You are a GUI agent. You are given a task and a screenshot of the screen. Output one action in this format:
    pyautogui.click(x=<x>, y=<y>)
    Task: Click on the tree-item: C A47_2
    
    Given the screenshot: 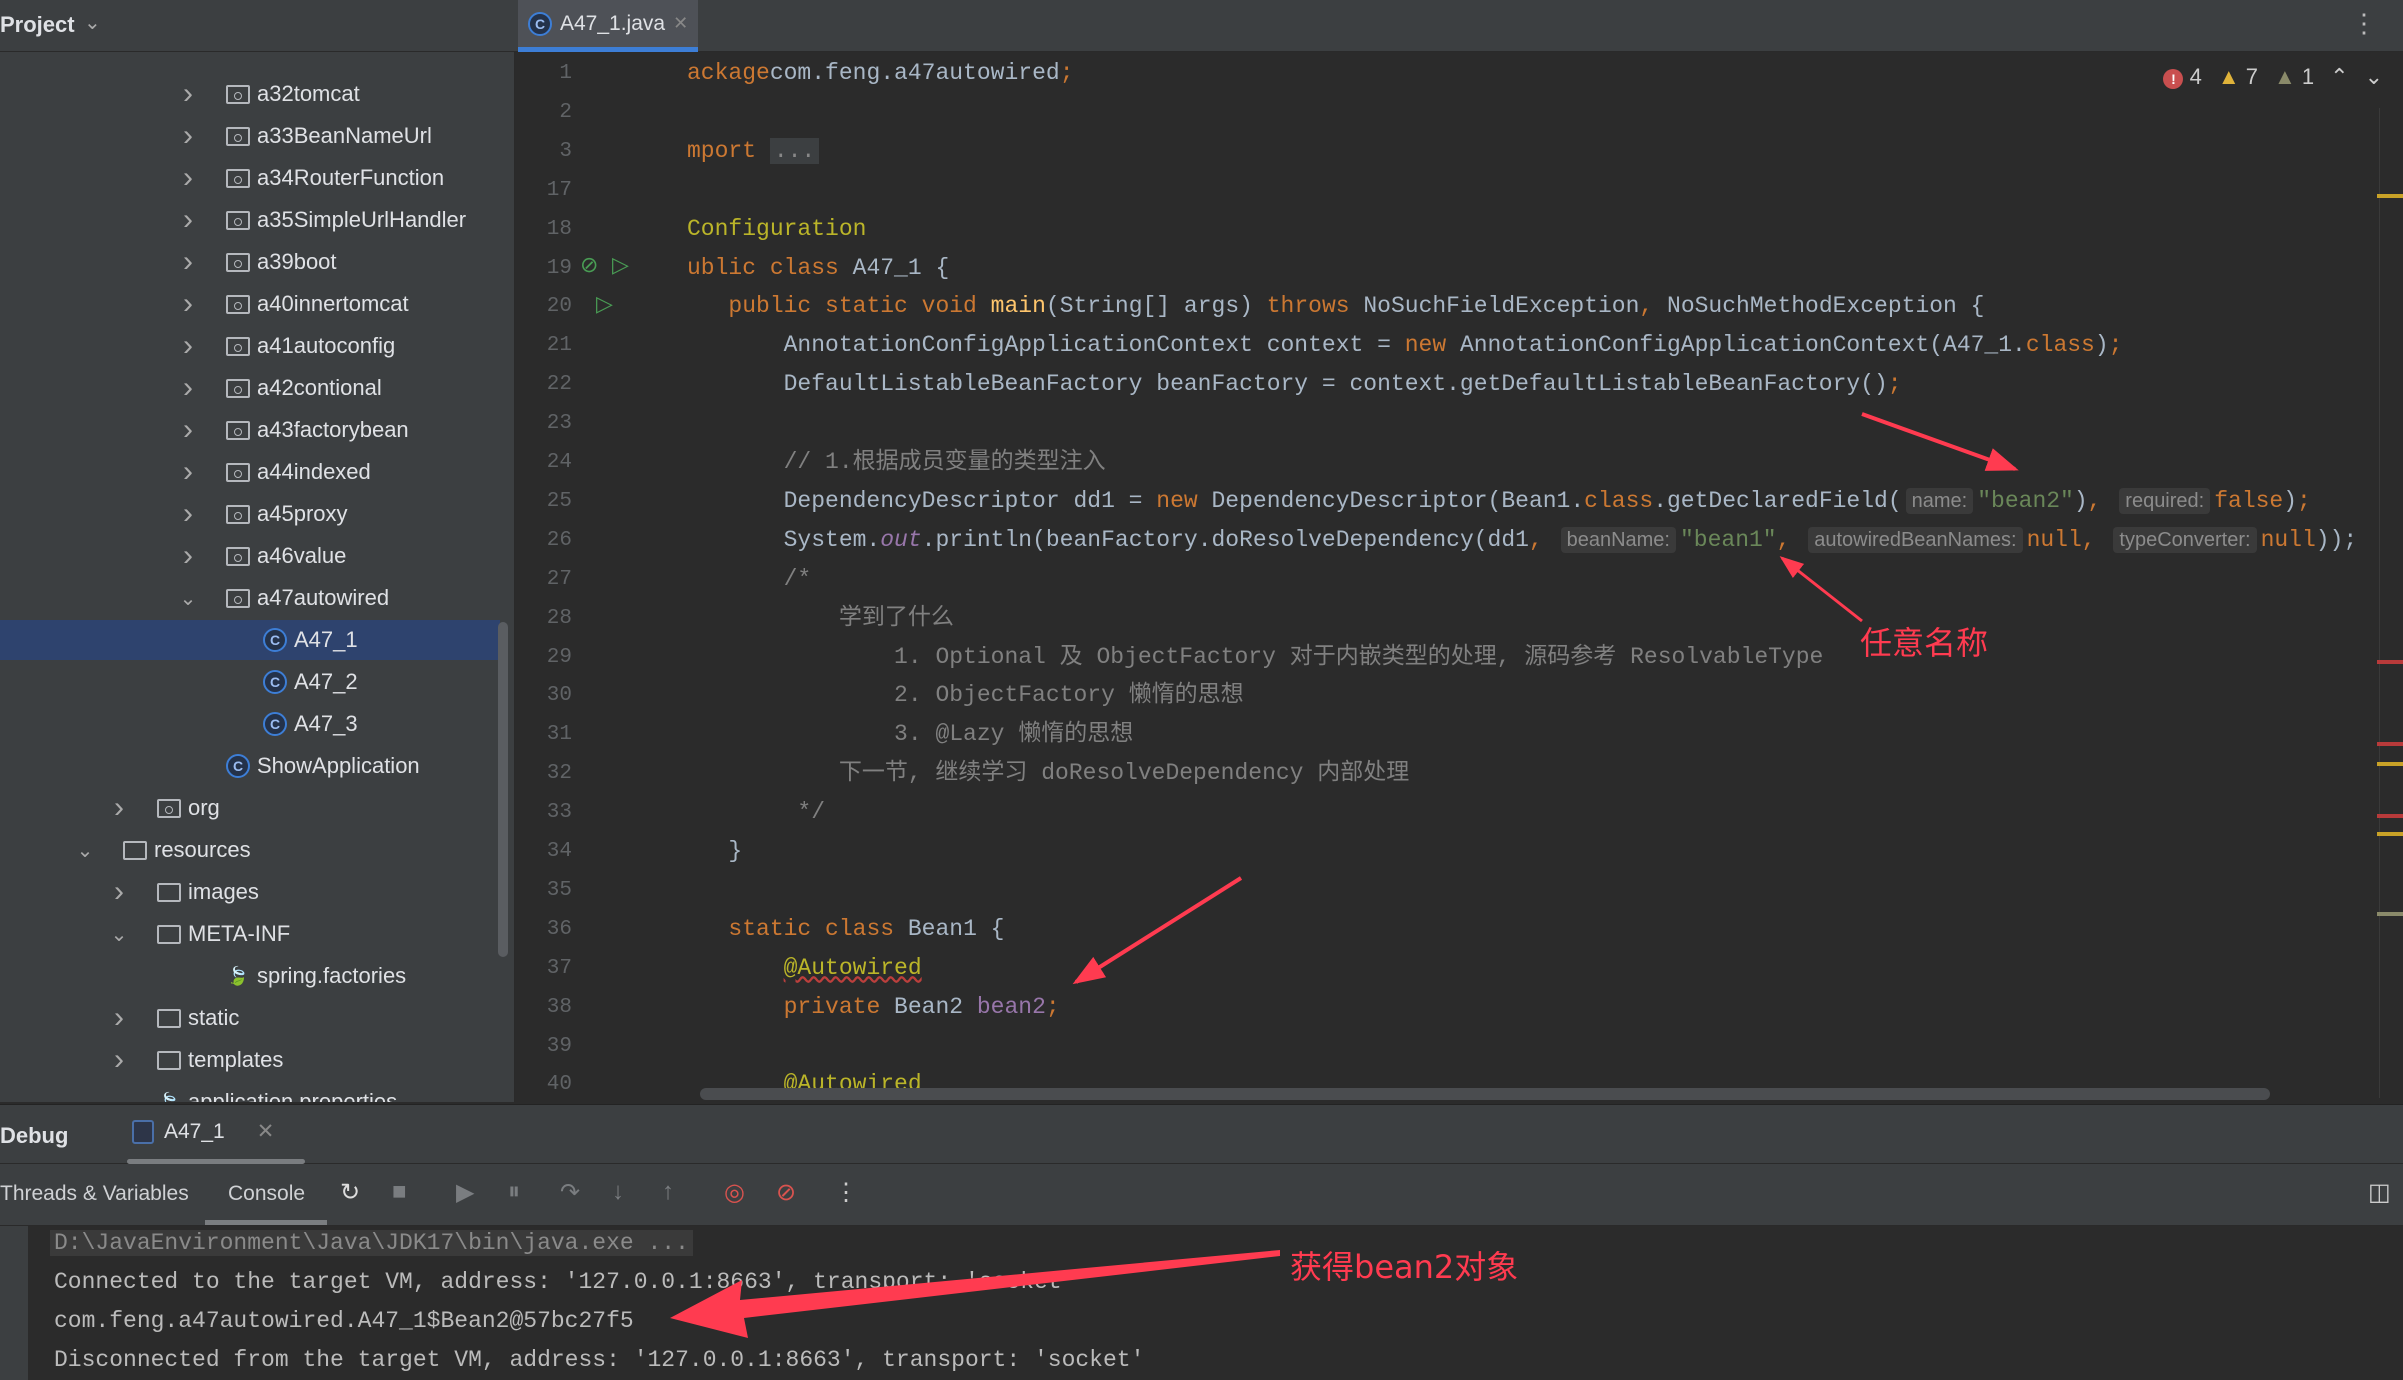 What is the action you would take?
    pyautogui.click(x=250, y=682)
    